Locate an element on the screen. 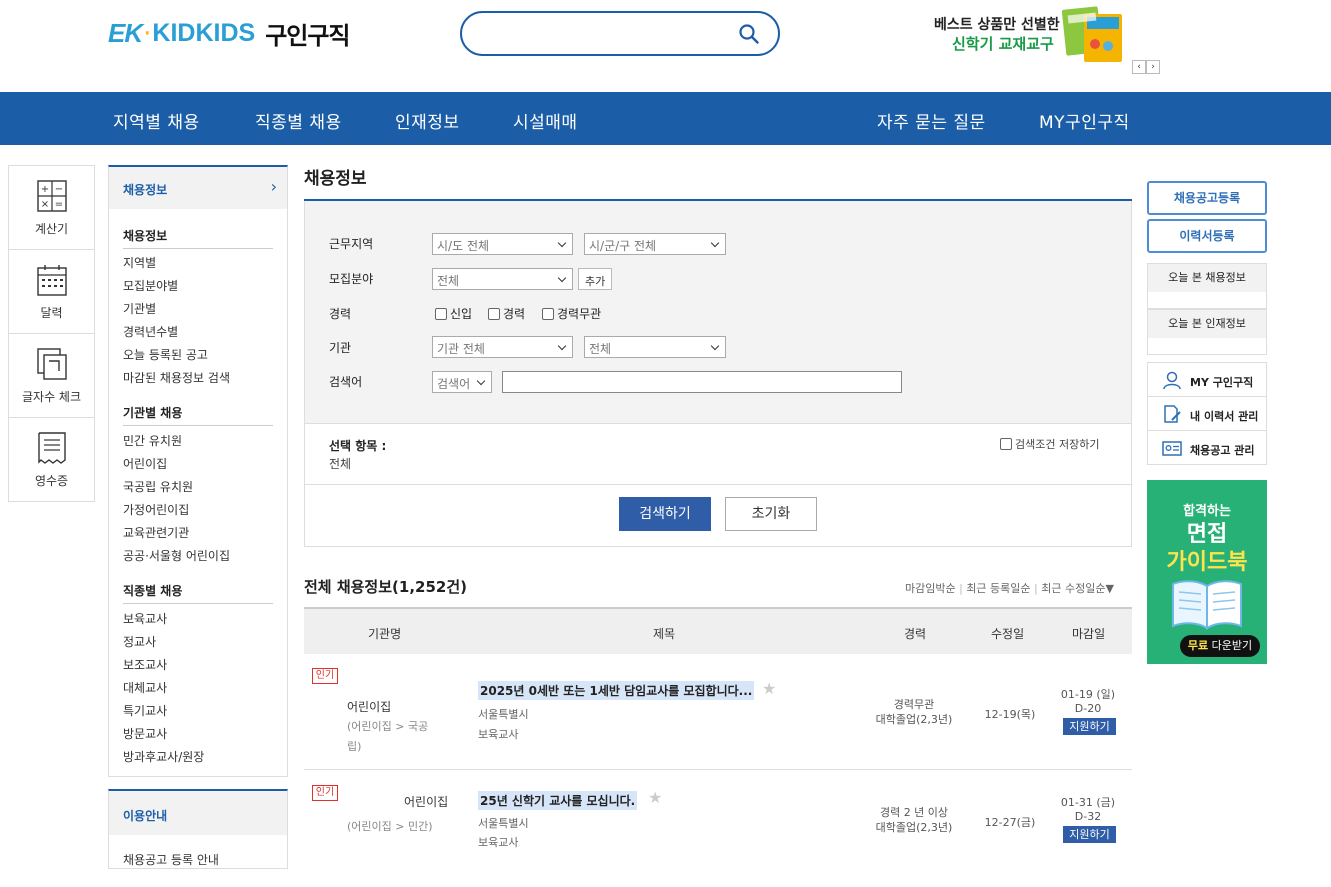  nav-faq: 자주 묻는 질문 is located at coordinates (931, 120).